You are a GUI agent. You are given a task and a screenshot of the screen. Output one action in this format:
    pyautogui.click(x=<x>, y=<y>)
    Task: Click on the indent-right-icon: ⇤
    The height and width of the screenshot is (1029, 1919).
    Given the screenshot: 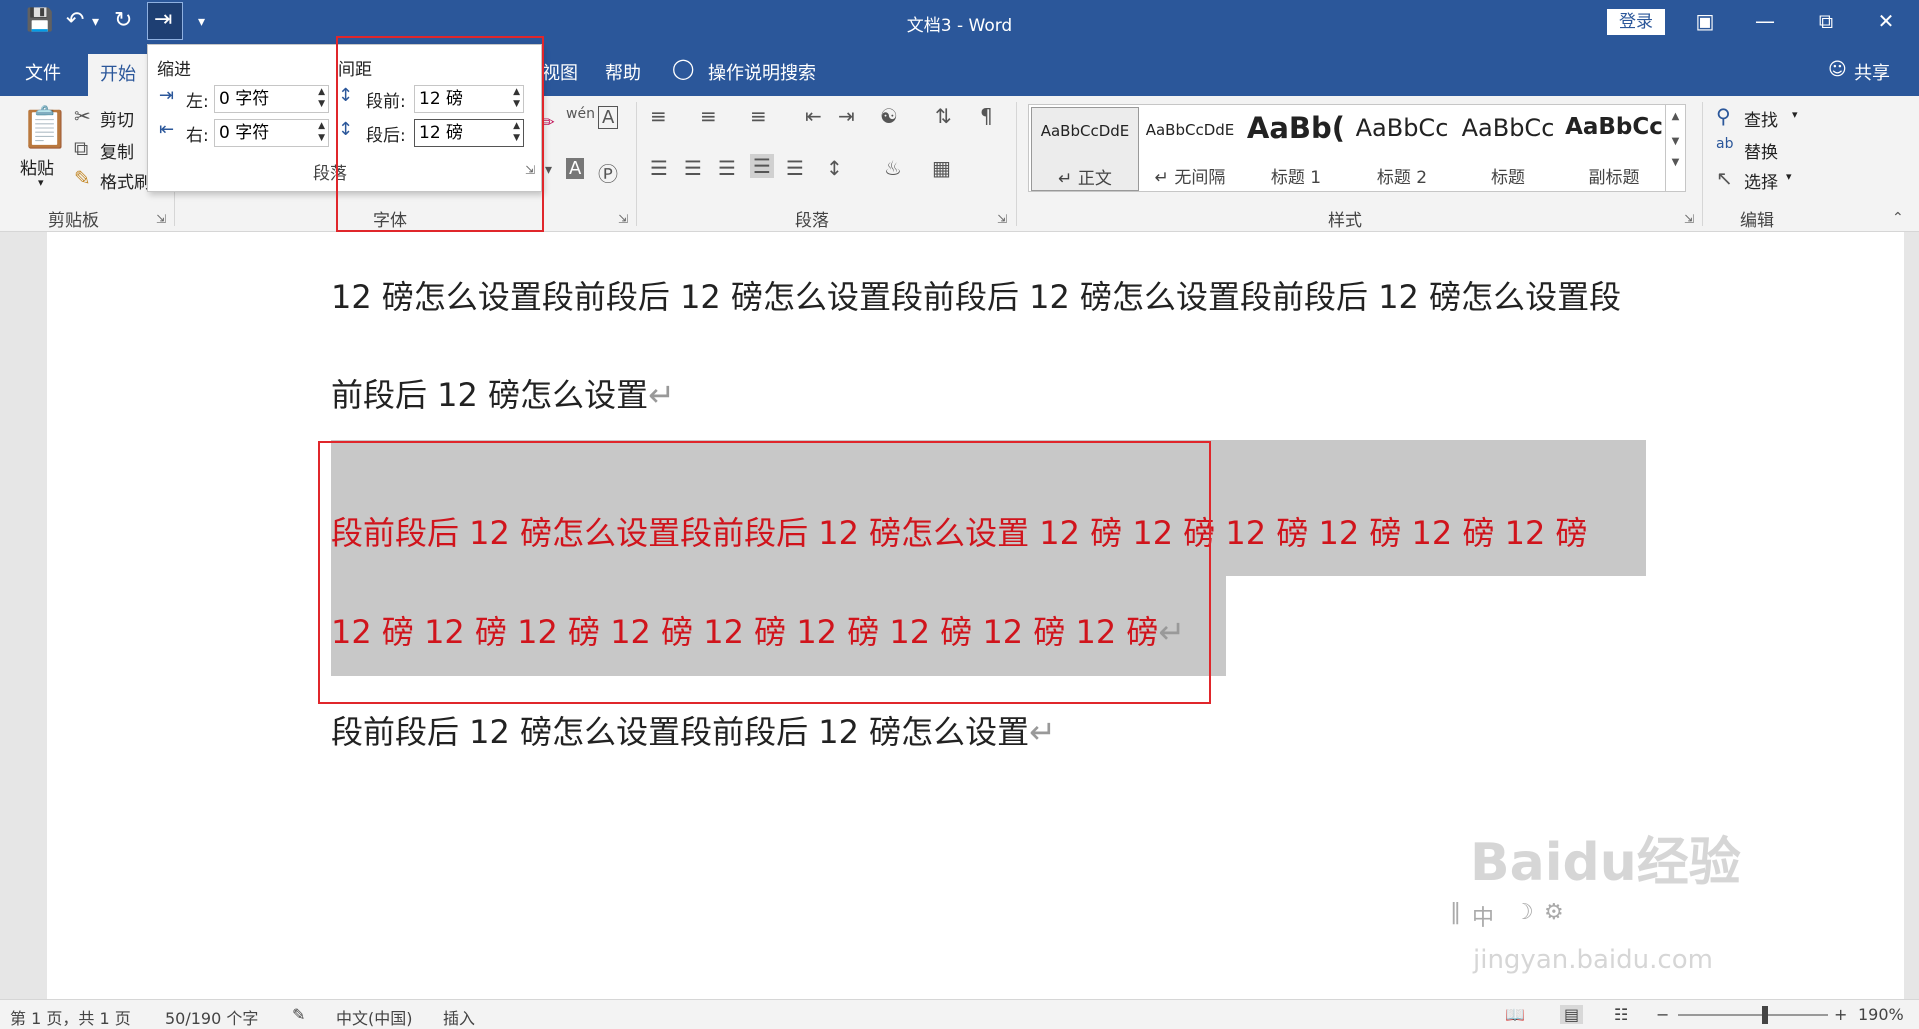 What is the action you would take?
    pyautogui.click(x=167, y=129)
    